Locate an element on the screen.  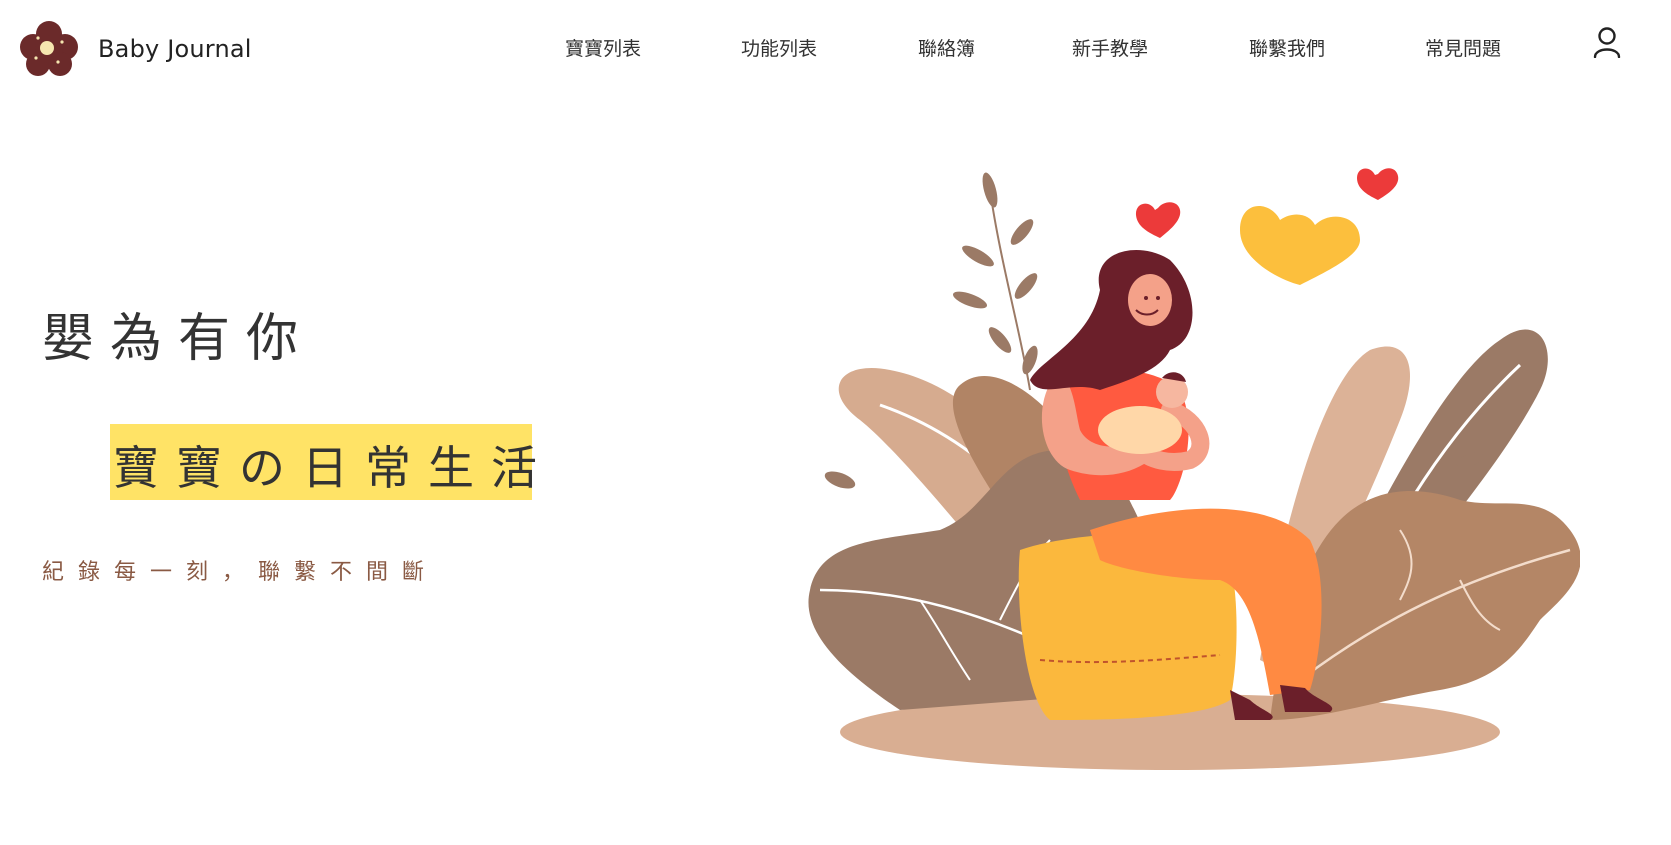
user-icon is located at coordinates (1607, 42).